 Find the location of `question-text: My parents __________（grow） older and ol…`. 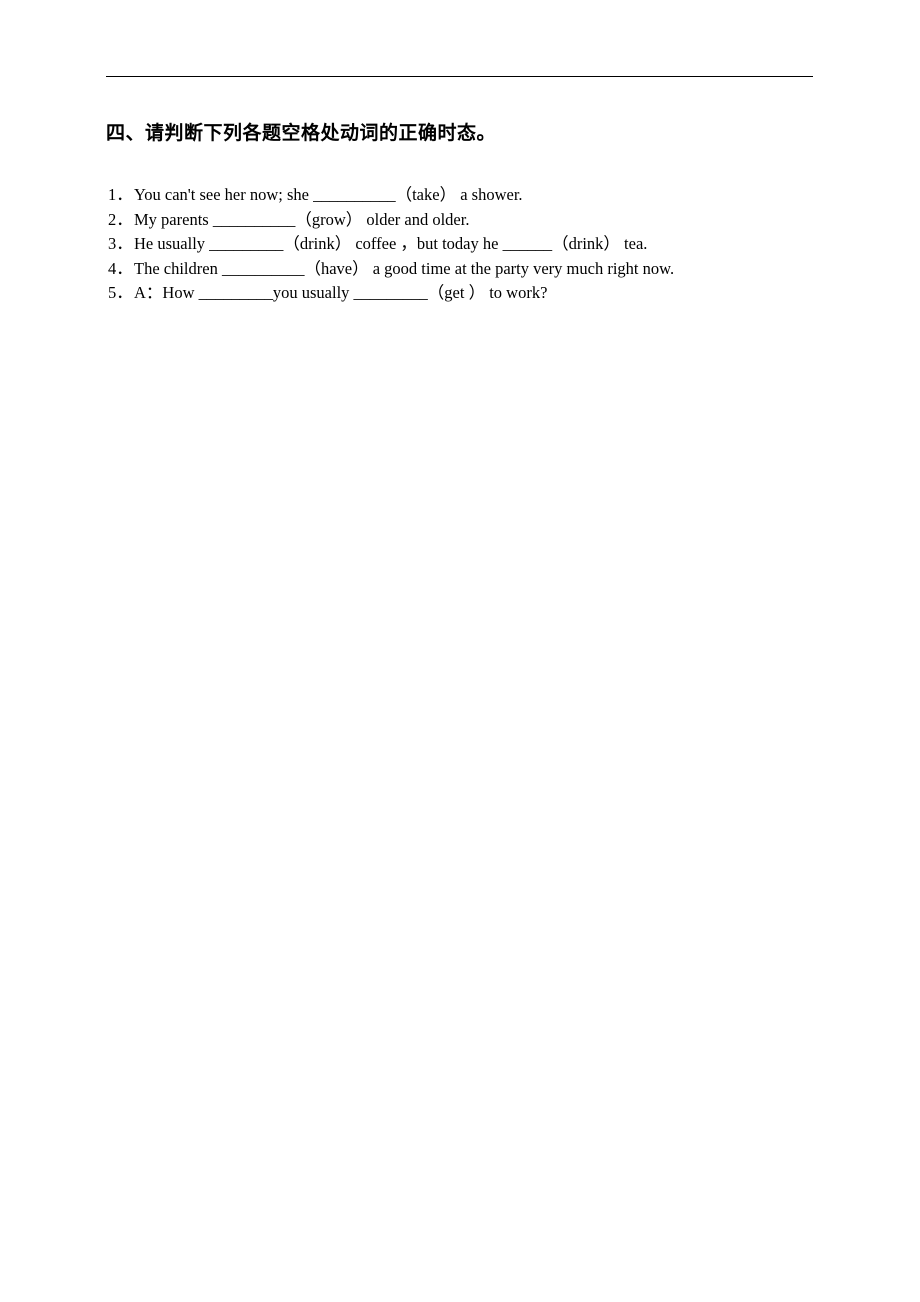

question-text: My parents __________（grow） older and ol… is located at coordinates (302, 219).